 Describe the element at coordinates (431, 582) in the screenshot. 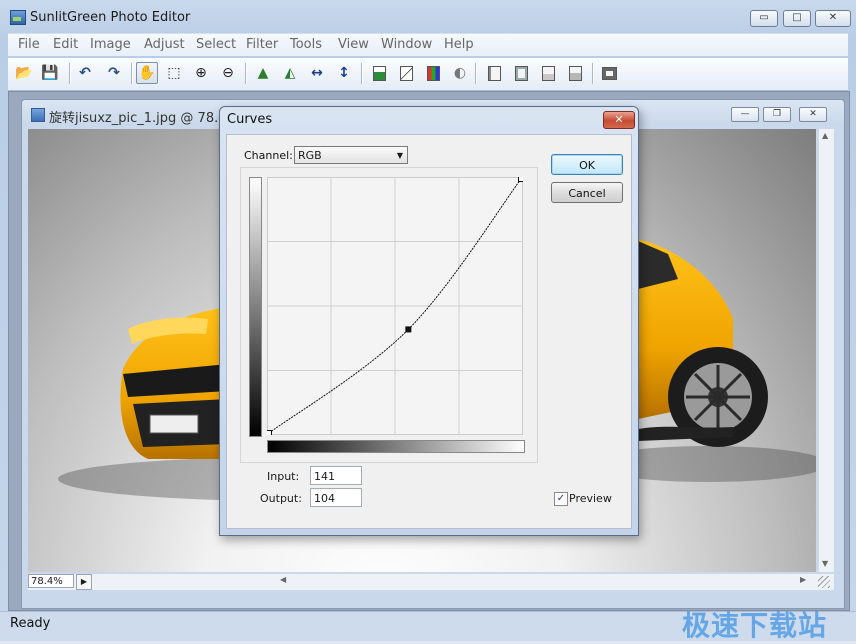

I see `document-statusbar: 78.4% ▶ ◀ ▶` at that location.